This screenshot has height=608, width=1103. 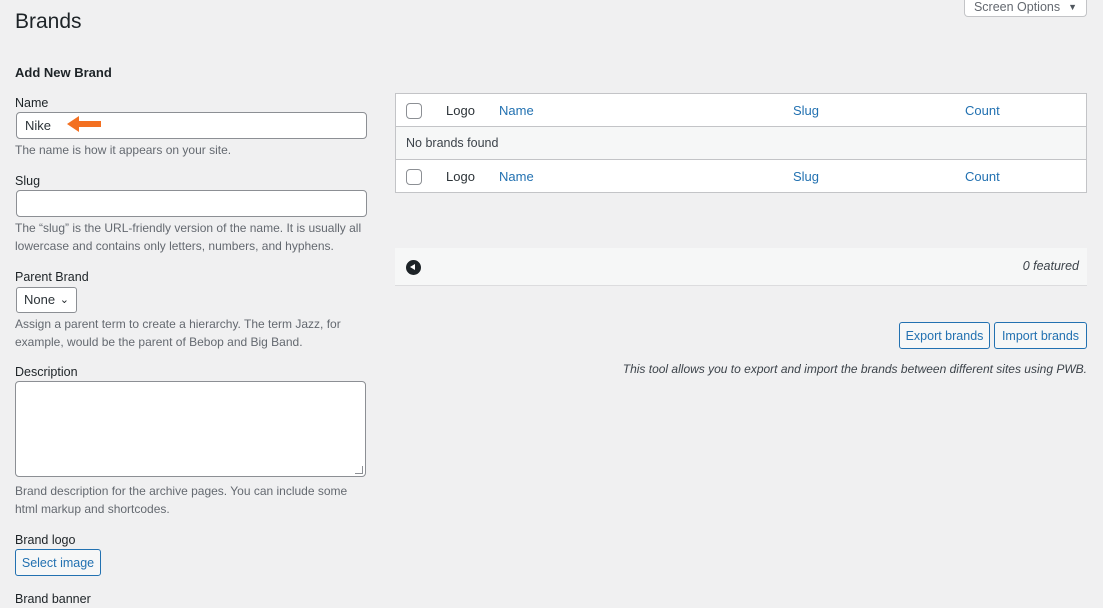 What do you see at coordinates (123, 150) in the screenshot?
I see `name-help-text: The name is how it appears on your site.` at bounding box center [123, 150].